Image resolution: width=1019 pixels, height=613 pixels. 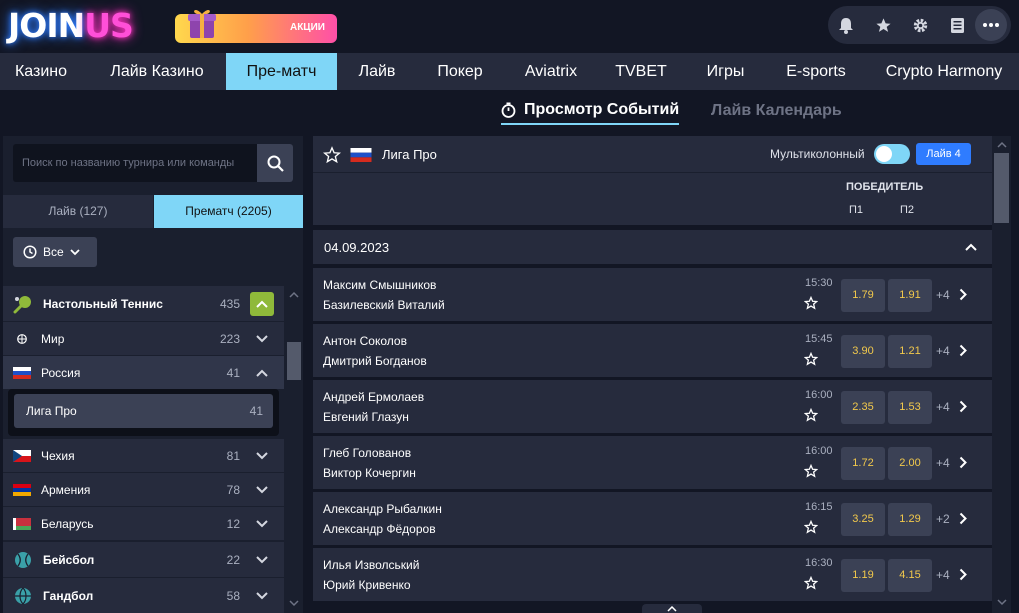 I want to click on league-item-liga-pro: Лига Про 41, so click(x=143, y=411).